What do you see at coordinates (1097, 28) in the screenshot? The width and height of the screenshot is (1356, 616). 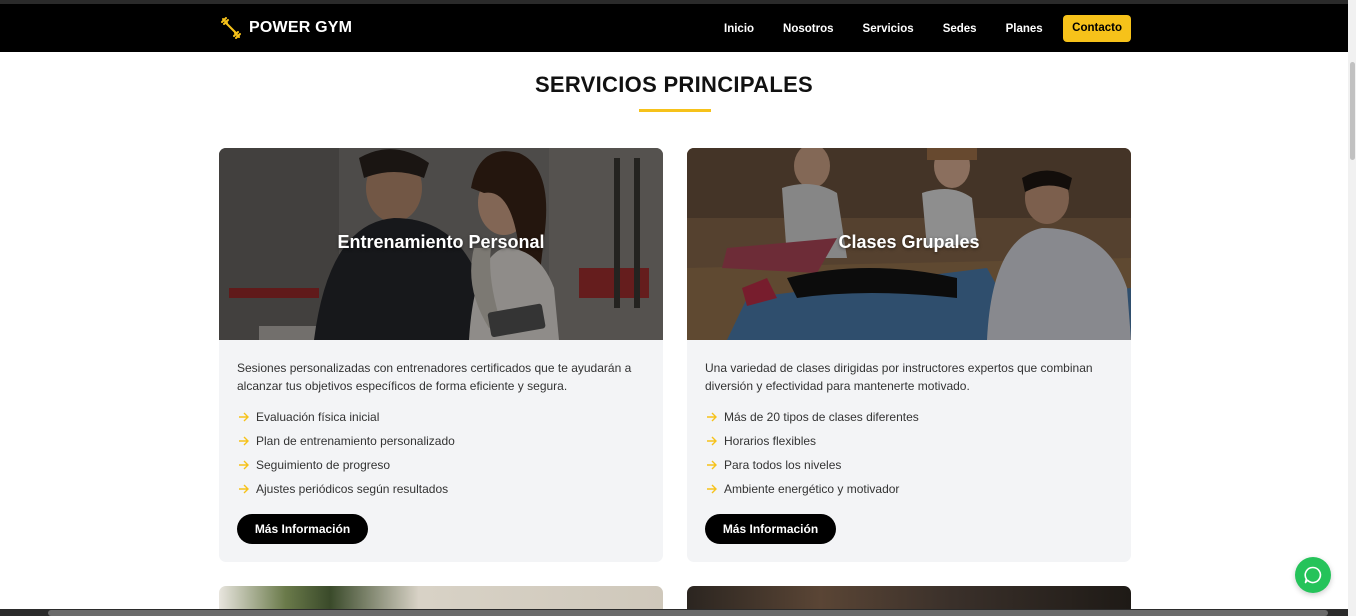 I see `contact-button: Contacto` at bounding box center [1097, 28].